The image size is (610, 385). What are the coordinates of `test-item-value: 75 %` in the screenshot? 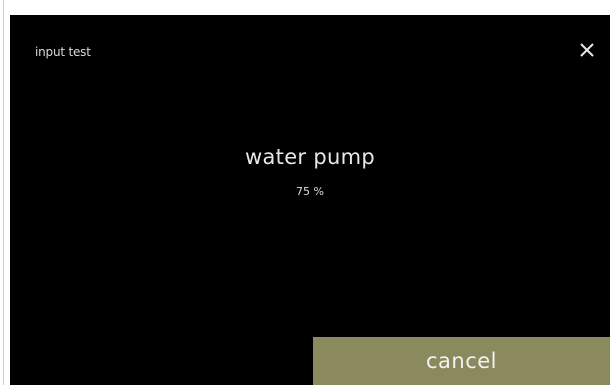 It's located at (310, 191).